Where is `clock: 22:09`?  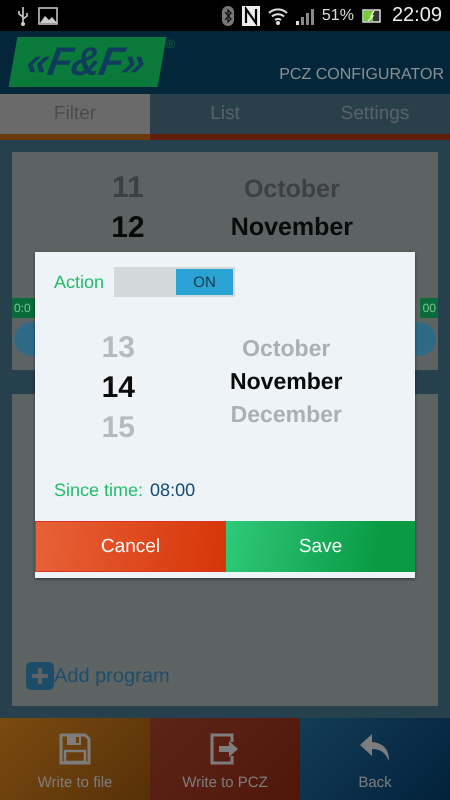 clock: 22:09 is located at coordinates (417, 15).